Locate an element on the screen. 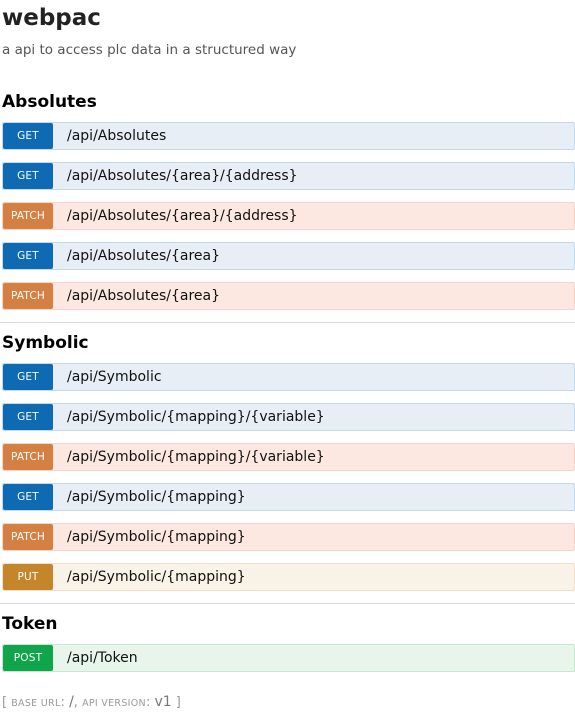  api-title: webpac is located at coordinates (51, 18).